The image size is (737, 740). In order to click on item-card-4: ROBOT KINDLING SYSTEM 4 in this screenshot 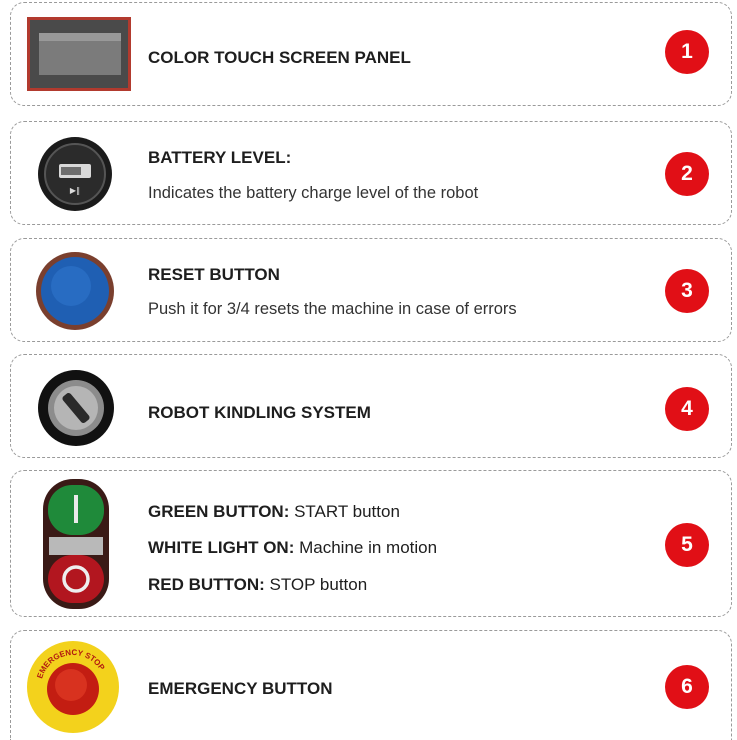, I will do `click(371, 406)`.